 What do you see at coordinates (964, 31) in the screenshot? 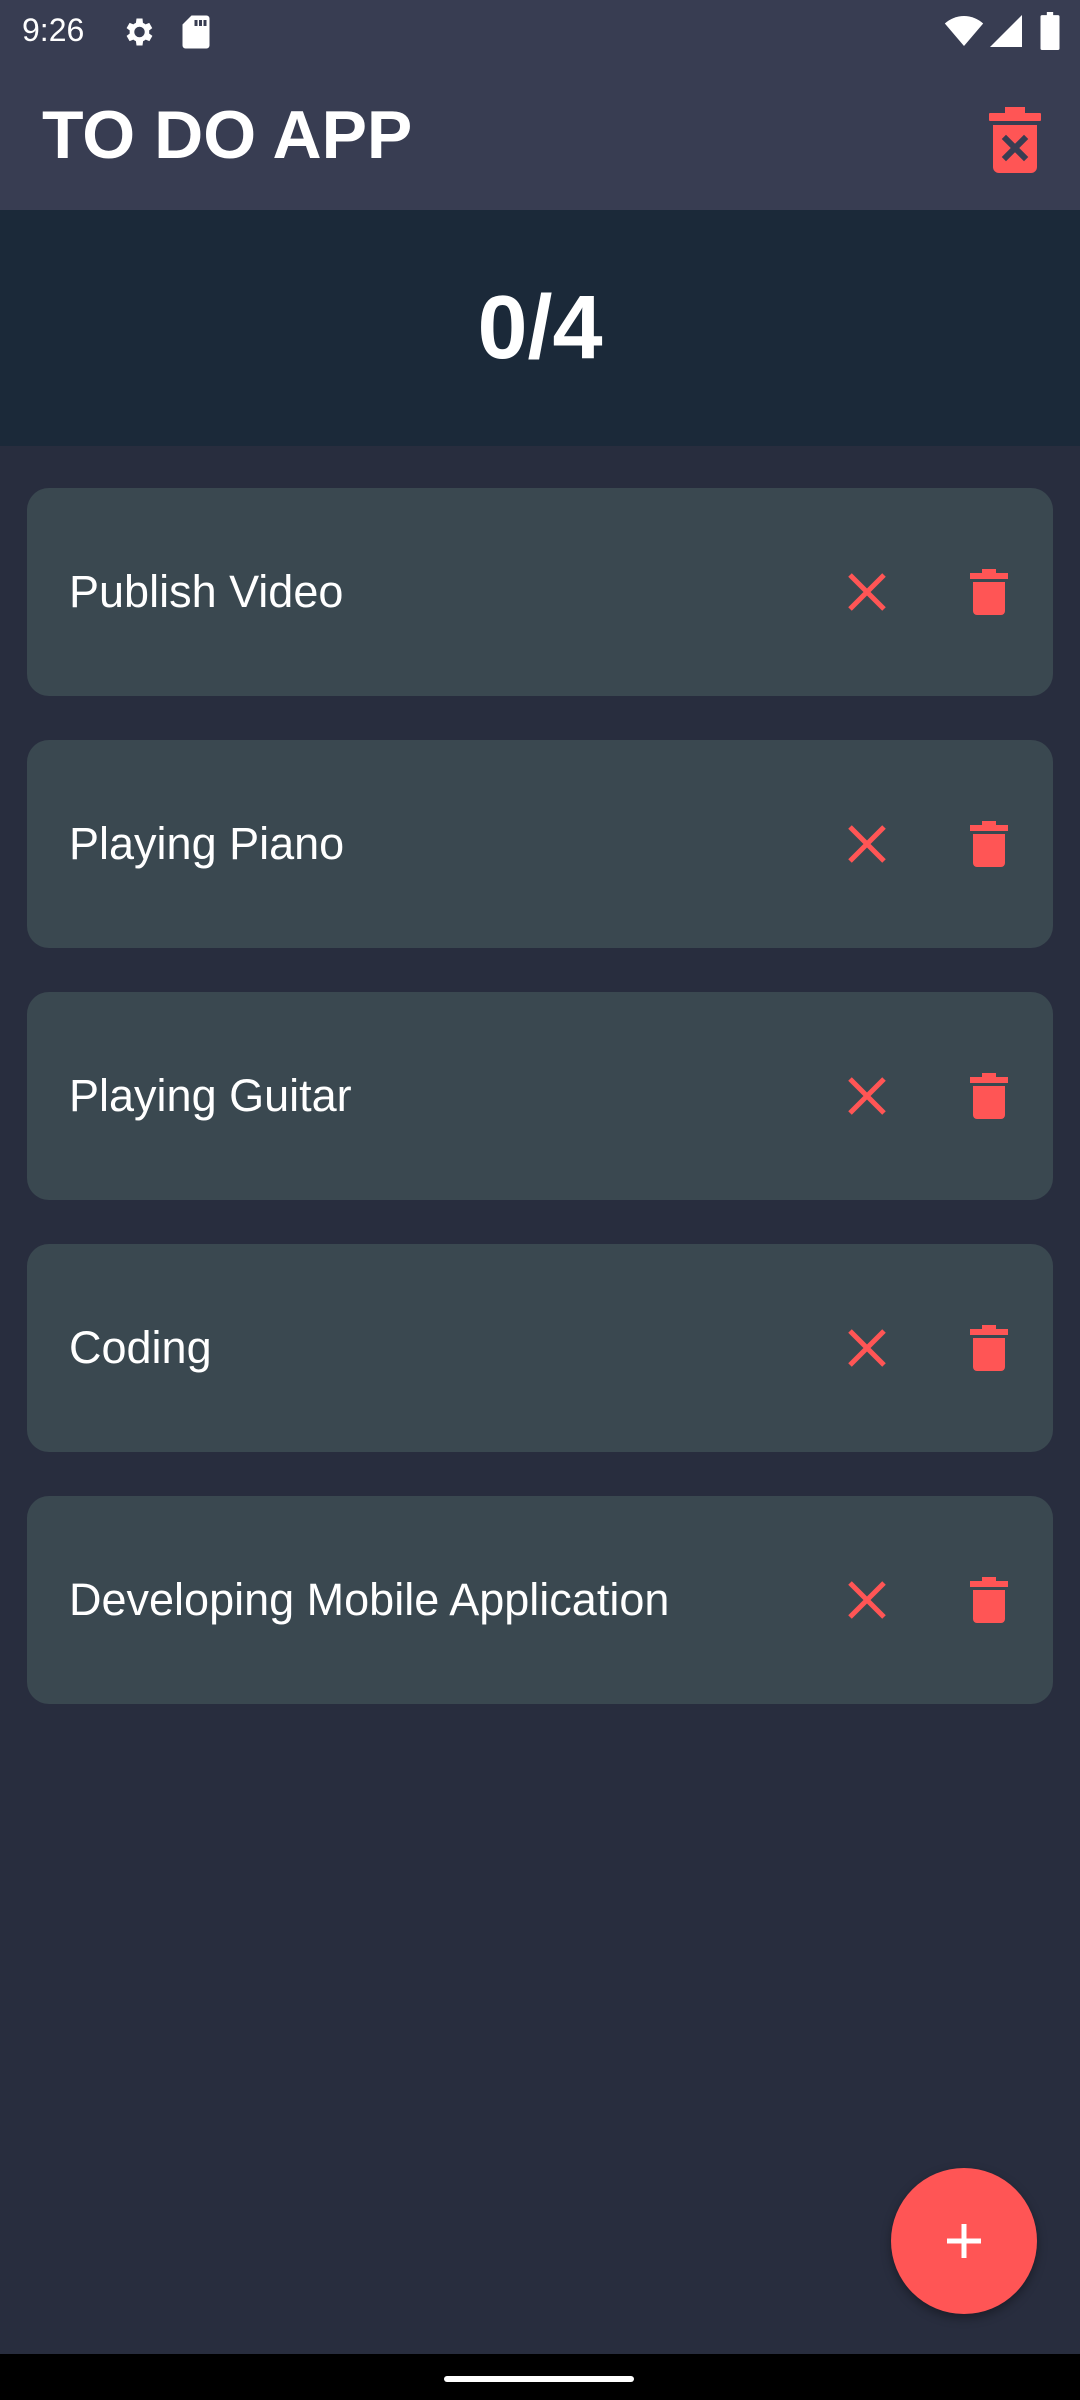
I see `wifi-icon` at bounding box center [964, 31].